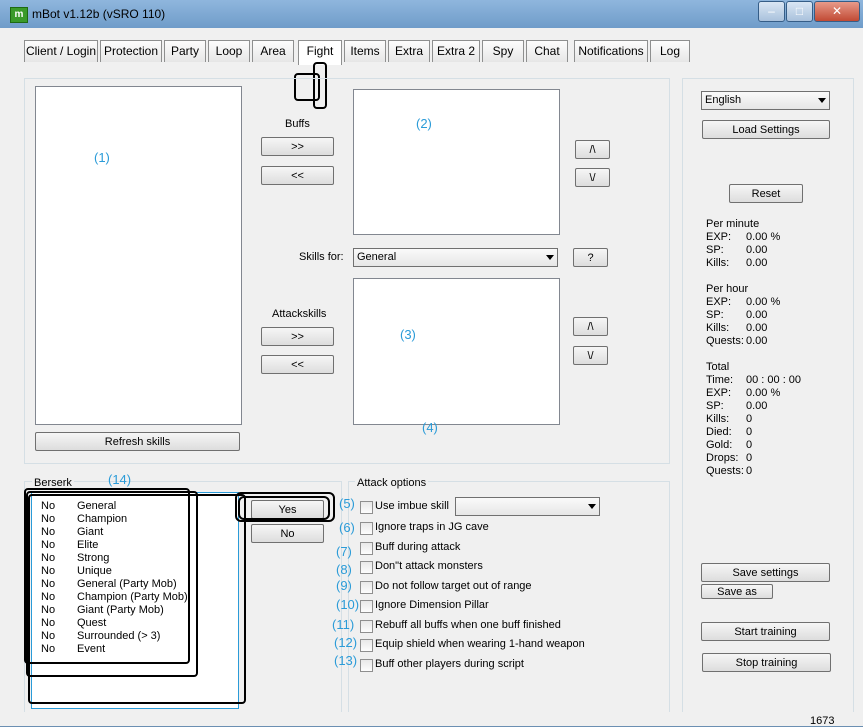  I want to click on tab-items: Items, so click(365, 51).